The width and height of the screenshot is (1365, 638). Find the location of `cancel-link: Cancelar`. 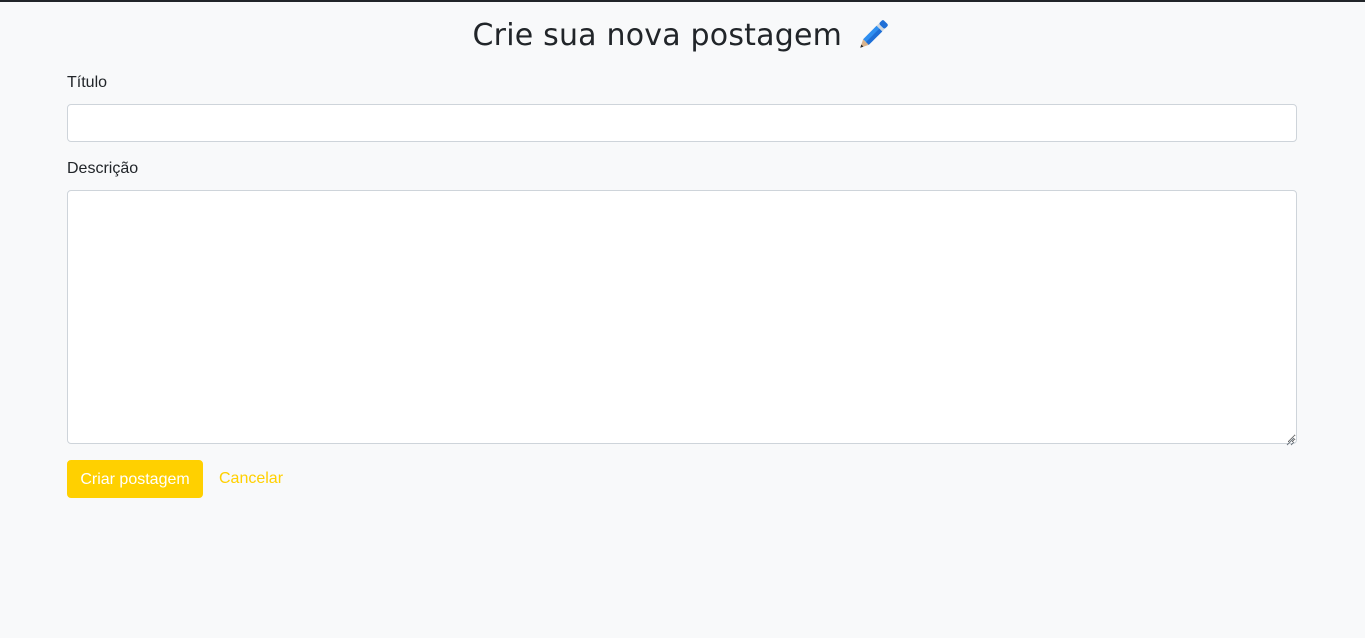

cancel-link: Cancelar is located at coordinates (251, 479).